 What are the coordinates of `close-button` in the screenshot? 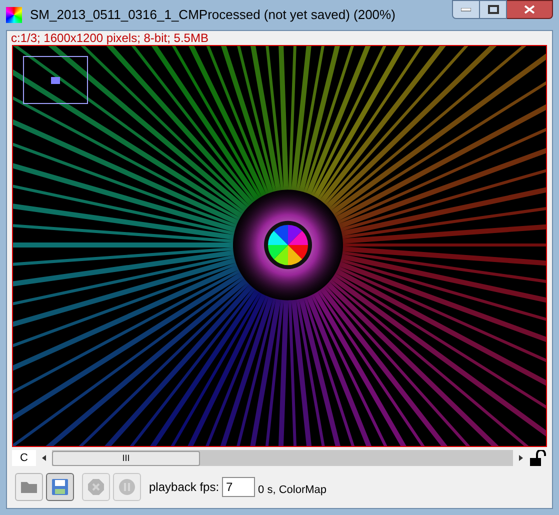 It's located at (530, 9).